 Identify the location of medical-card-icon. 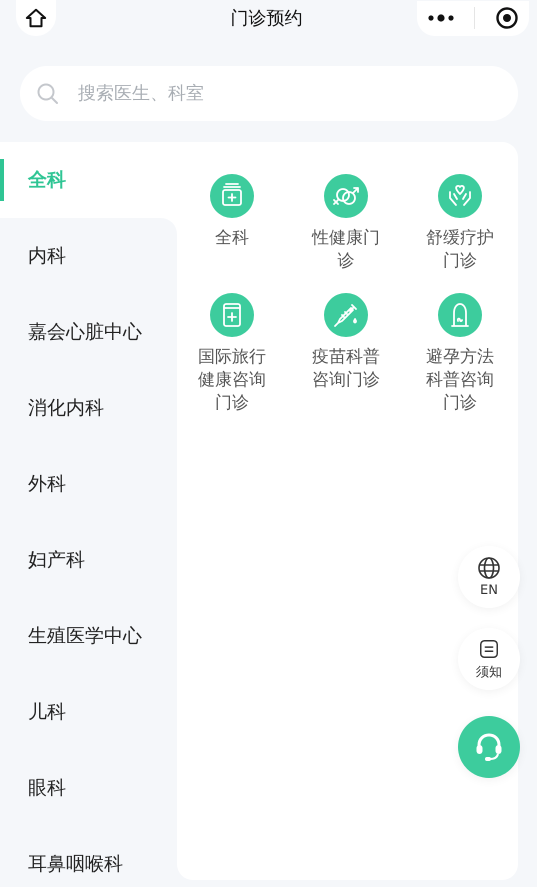
(232, 315).